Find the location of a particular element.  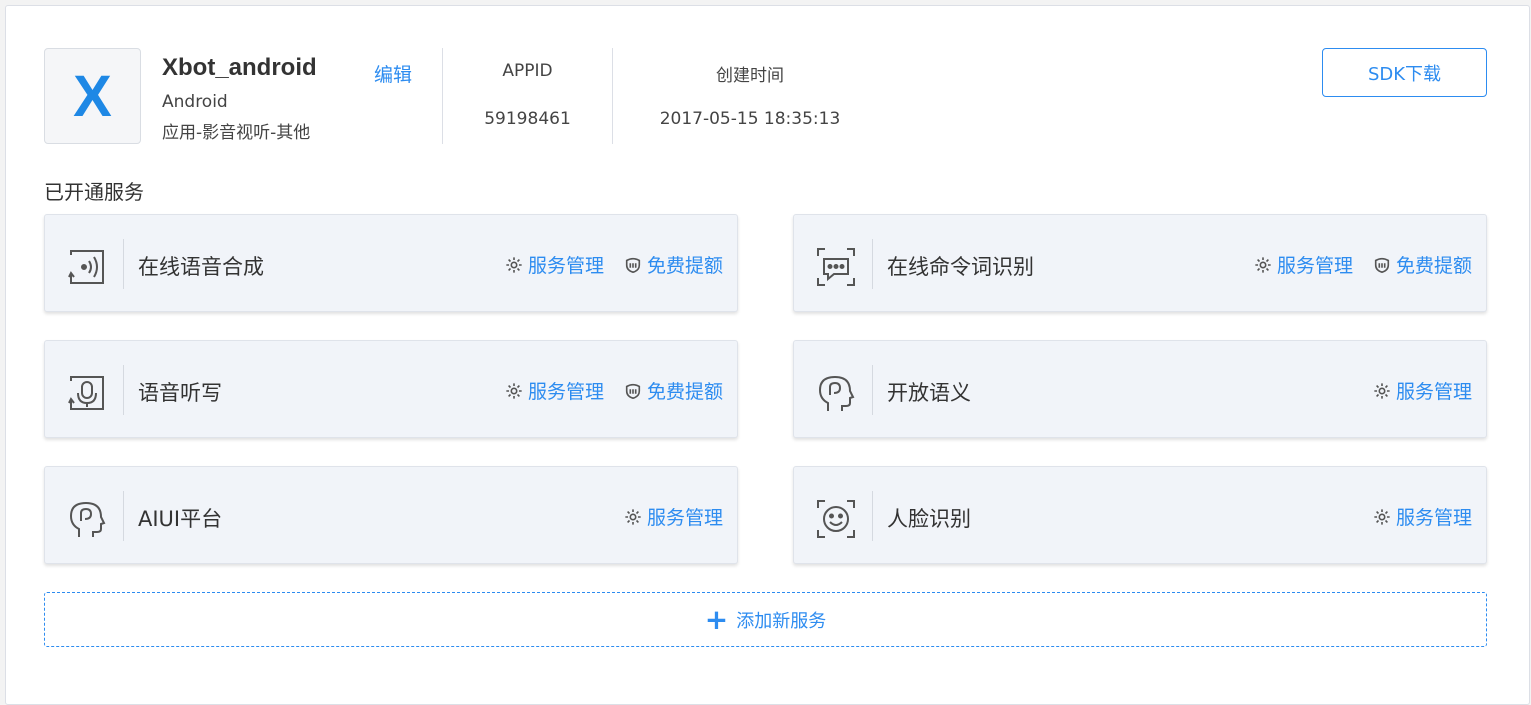

services-section-title: 已开通服务 is located at coordinates (94, 192).